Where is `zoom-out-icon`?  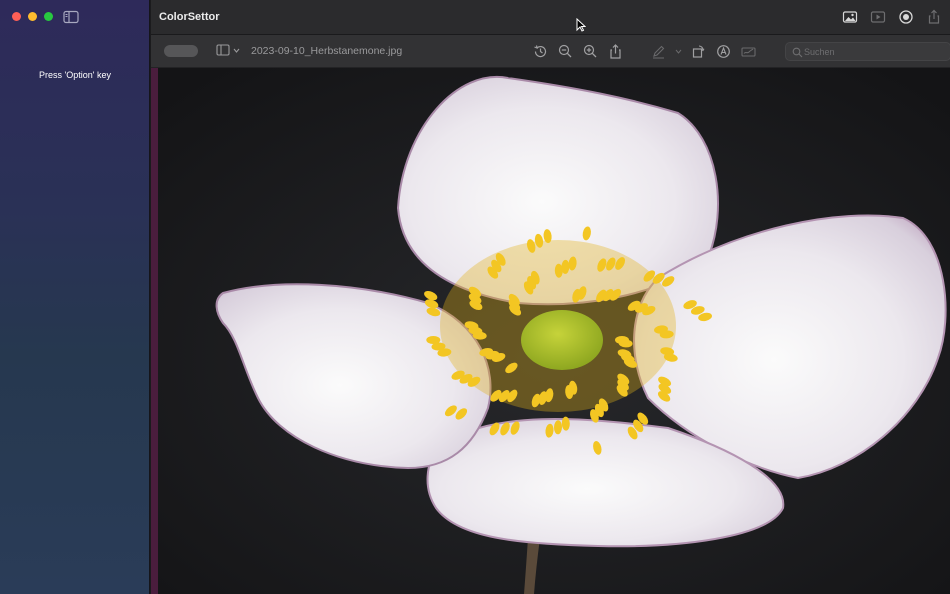
zoom-out-icon is located at coordinates (565, 51).